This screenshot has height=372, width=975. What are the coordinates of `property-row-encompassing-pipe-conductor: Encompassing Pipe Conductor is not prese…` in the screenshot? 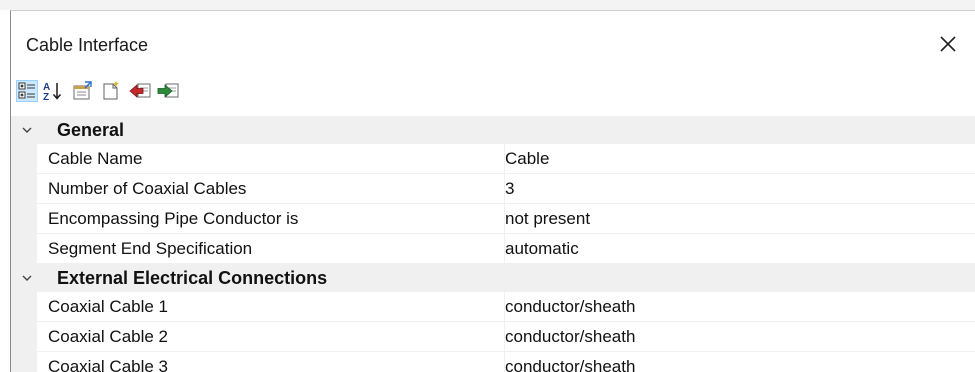 It's located at (493, 219).